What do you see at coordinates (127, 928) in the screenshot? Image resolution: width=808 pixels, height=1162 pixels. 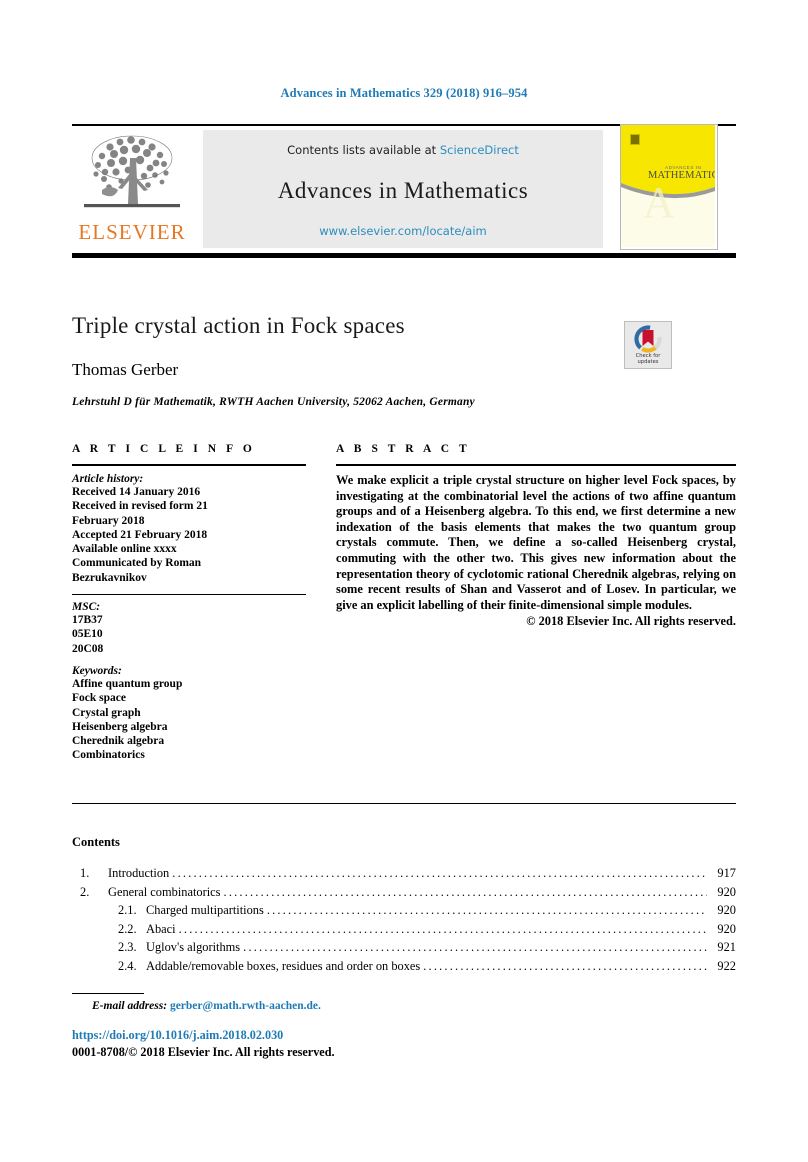 I see `toc-number: 2.2.` at bounding box center [127, 928].